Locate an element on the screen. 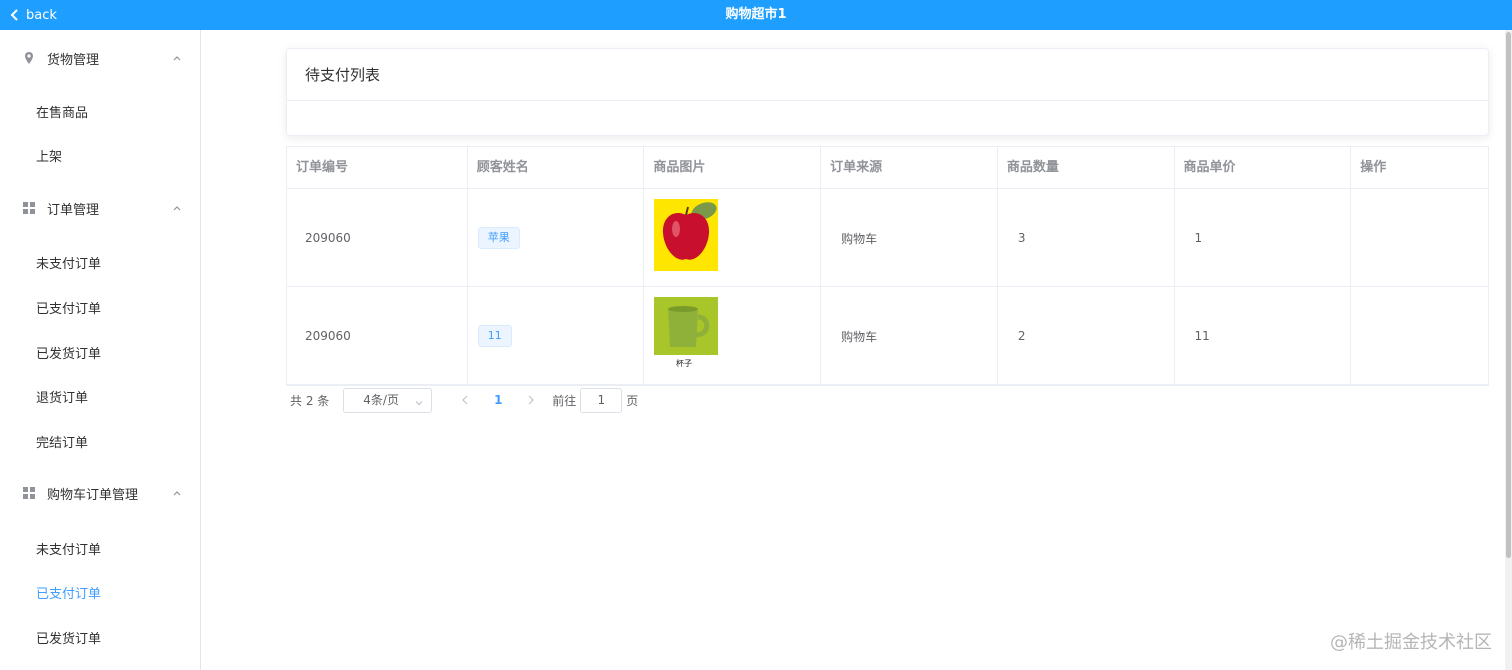  pagination: 共 2 条 4条/页 1 前往 页 is located at coordinates (464, 400).